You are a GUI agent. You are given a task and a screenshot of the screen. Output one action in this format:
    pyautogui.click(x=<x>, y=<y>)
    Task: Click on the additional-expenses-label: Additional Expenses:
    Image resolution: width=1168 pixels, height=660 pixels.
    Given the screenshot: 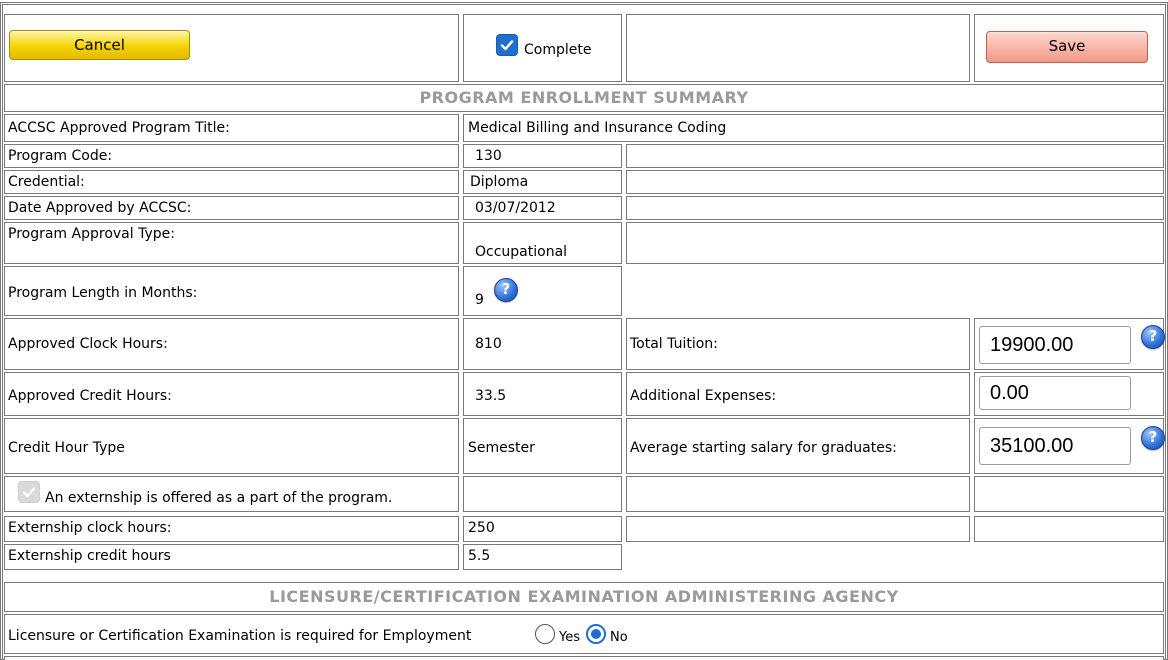 What is the action you would take?
    pyautogui.click(x=703, y=396)
    